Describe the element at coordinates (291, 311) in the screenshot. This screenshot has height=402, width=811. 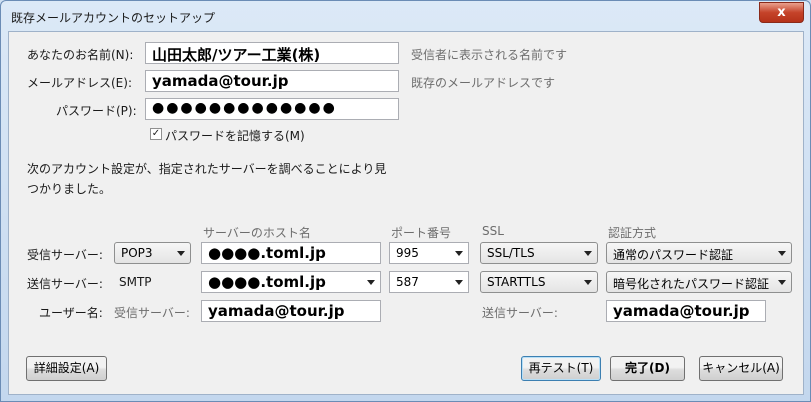
I see `username-incoming-field: yamada@tour.jp` at that location.